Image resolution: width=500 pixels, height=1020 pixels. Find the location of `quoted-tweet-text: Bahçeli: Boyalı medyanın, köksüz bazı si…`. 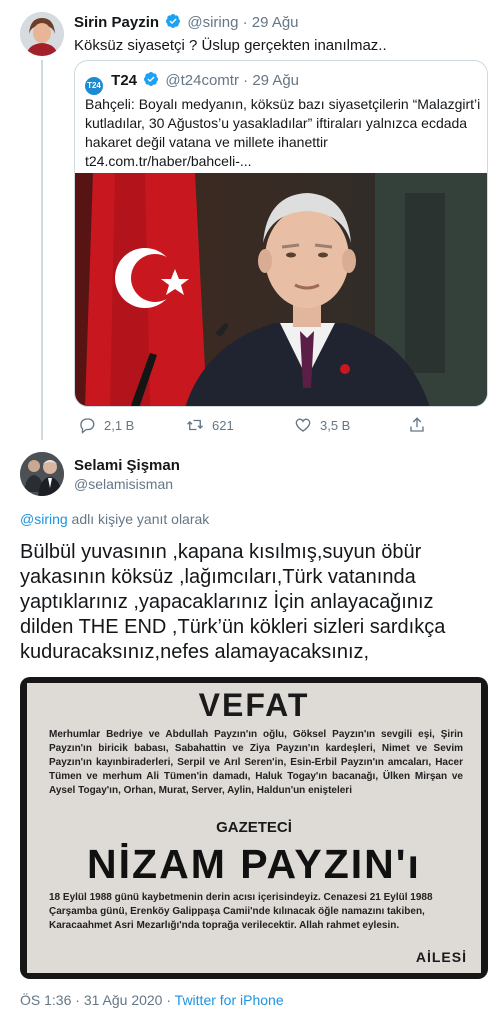

quoted-tweet-text: Bahçeli: Boyalı medyanın, köksüz bazı si… is located at coordinates (283, 132).